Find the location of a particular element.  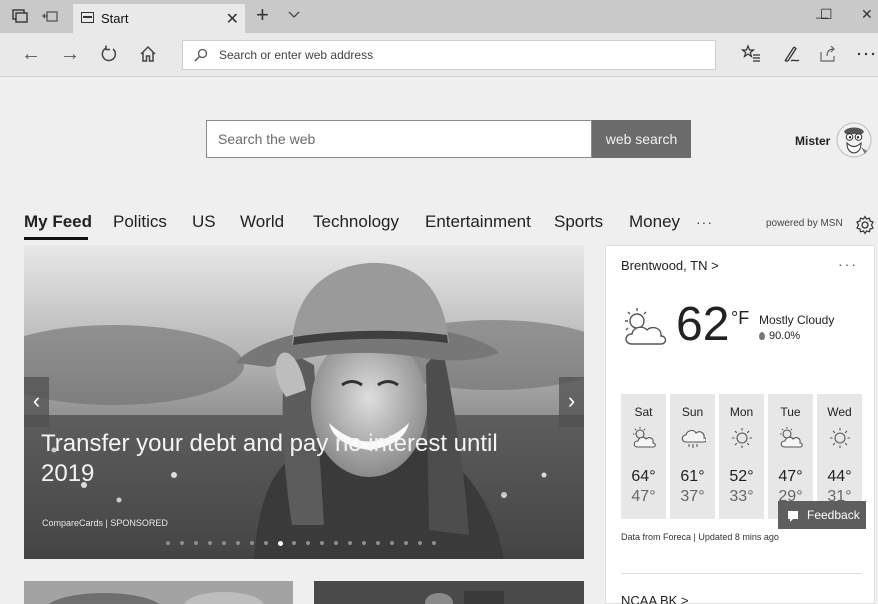

ncaa-bk-link: NCAA BK > is located at coordinates (655, 598).